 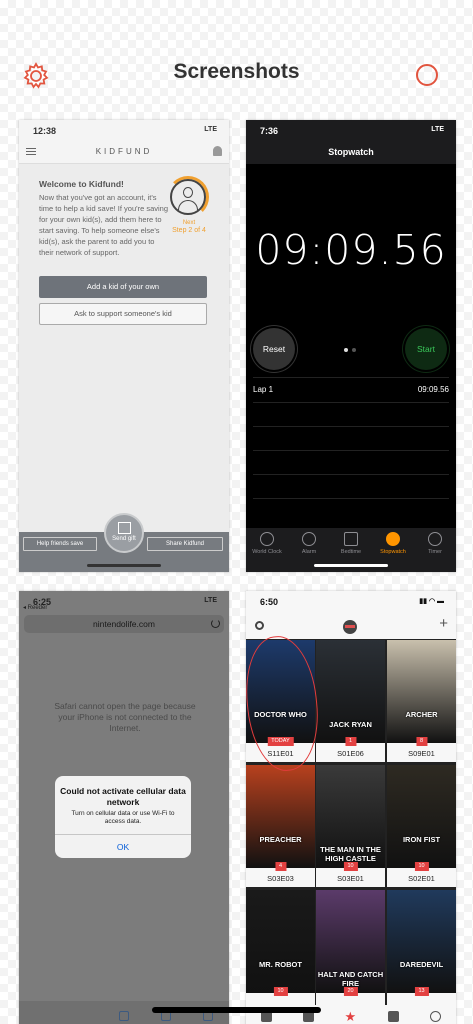 What do you see at coordinates (350, 941) in the screenshot?
I see `show-poster: HALT AND CATCH FIRE` at bounding box center [350, 941].